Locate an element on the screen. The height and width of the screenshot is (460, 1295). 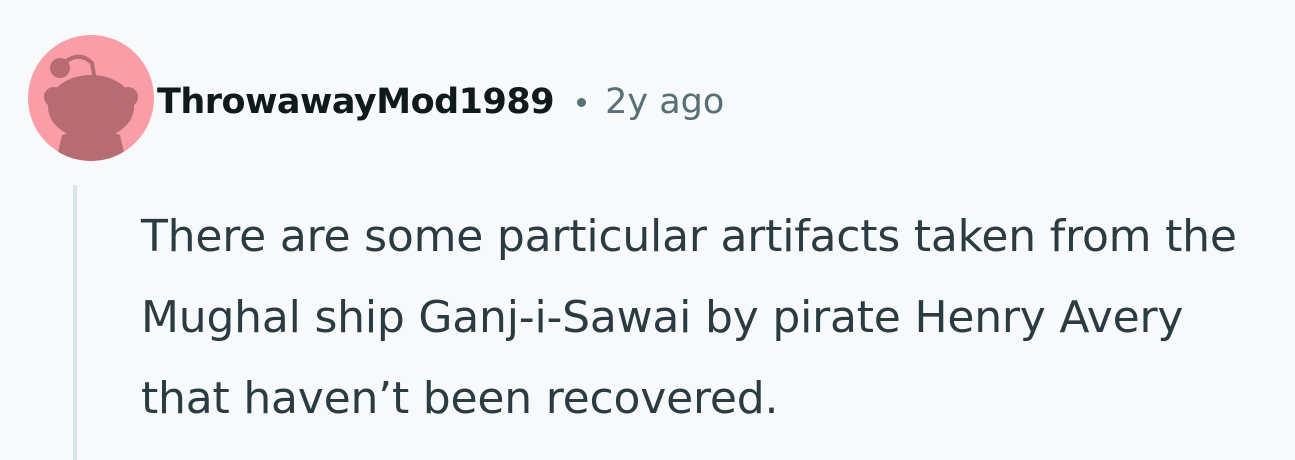
comment-header: ThrowawayMod1989 2y ago is located at coordinates (440, 102).